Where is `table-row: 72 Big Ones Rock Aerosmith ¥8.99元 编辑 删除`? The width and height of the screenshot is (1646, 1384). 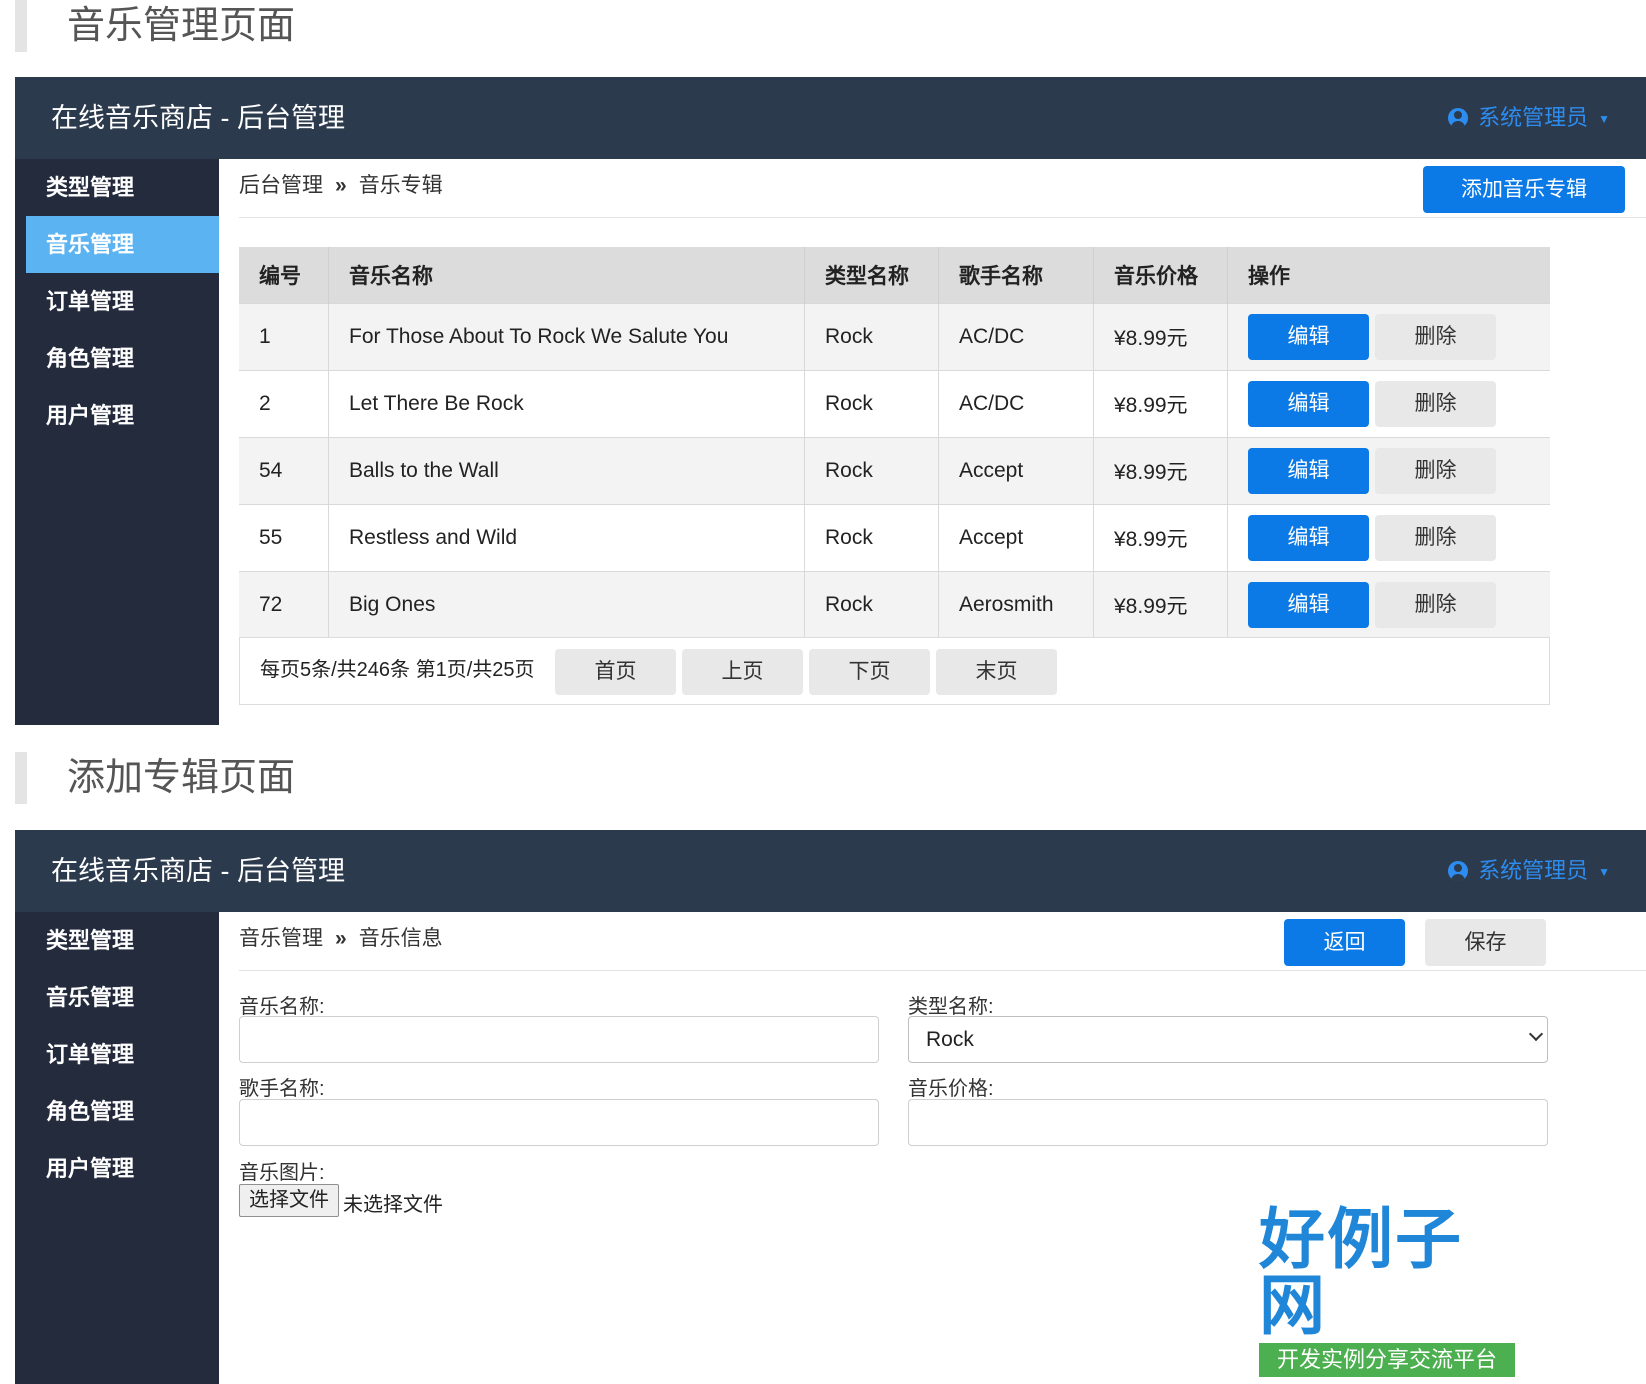
table-row: 72 Big Ones Rock Aerosmith ¥8.99元 编辑 删除 is located at coordinates (894, 604).